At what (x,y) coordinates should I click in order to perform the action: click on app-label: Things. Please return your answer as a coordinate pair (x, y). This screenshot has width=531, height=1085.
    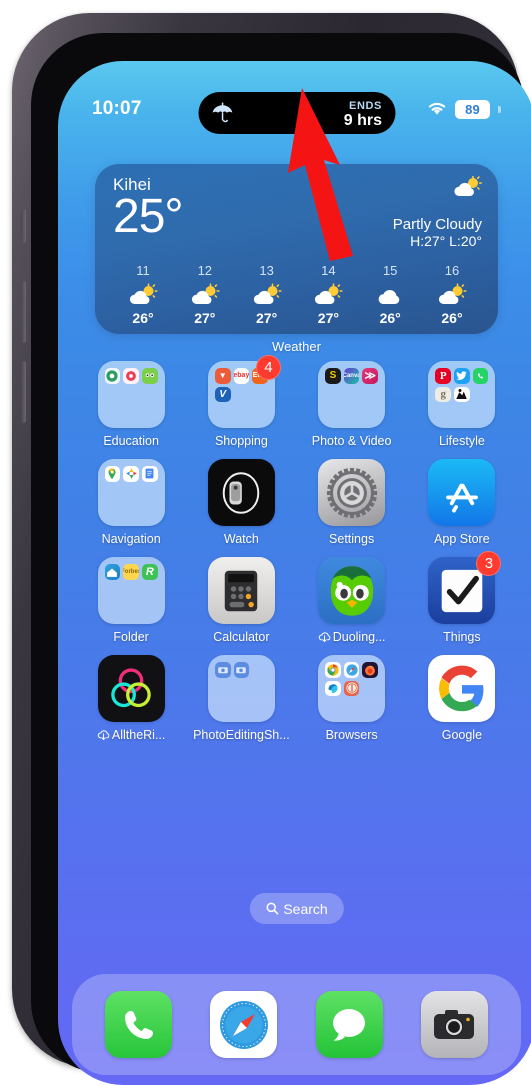
    Looking at the image, I should click on (462, 637).